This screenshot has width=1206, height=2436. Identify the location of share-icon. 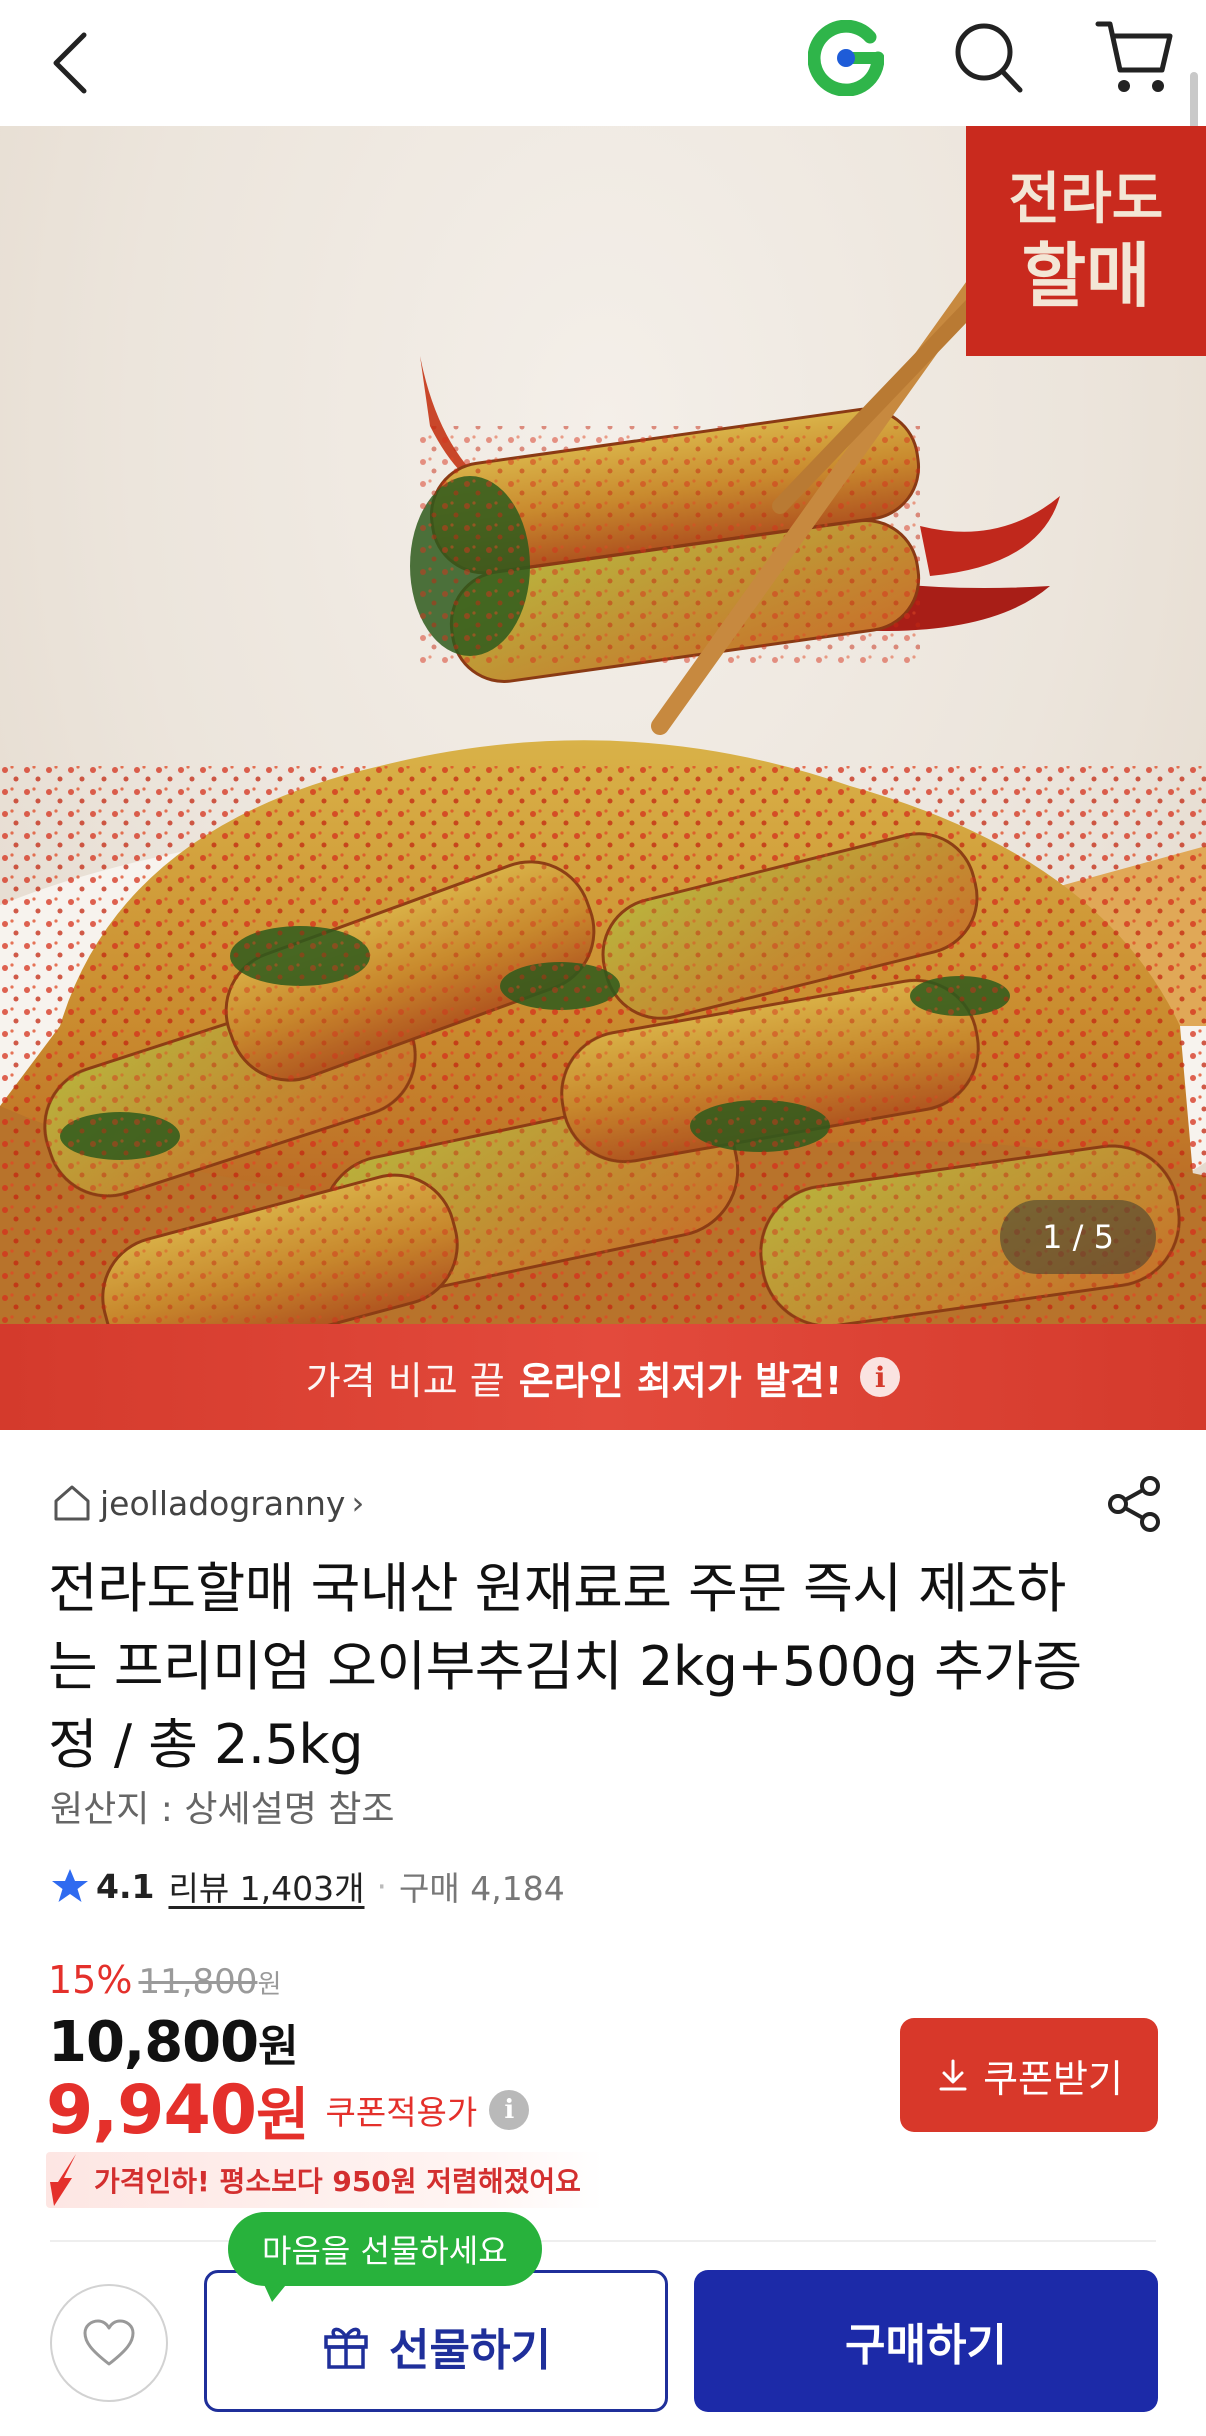
(1134, 1504).